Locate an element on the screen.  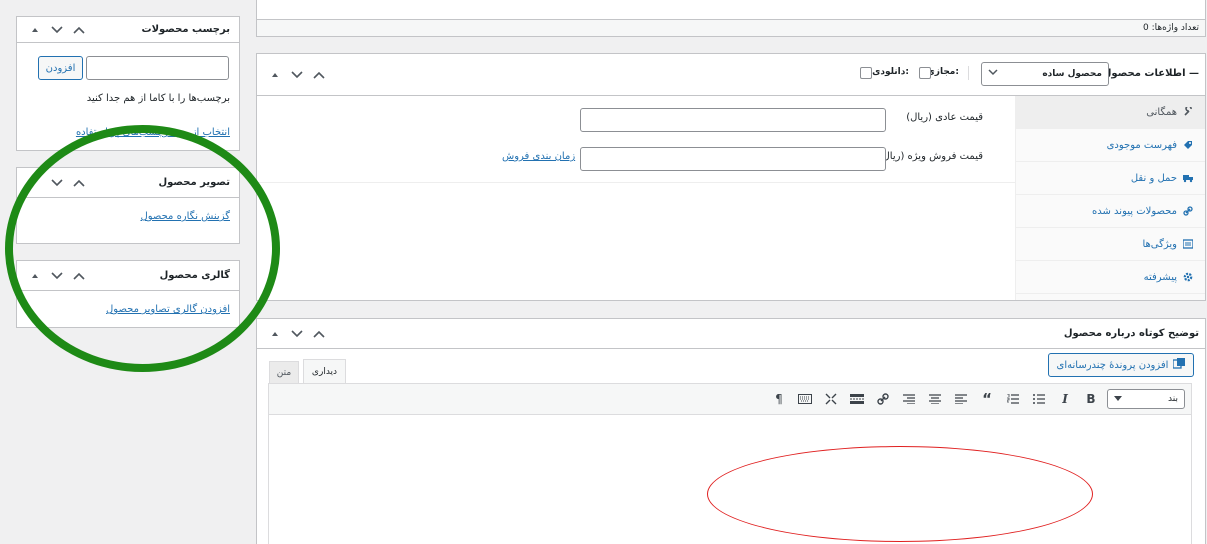
product-type-value: محصول ساده is located at coordinates (1072, 74).